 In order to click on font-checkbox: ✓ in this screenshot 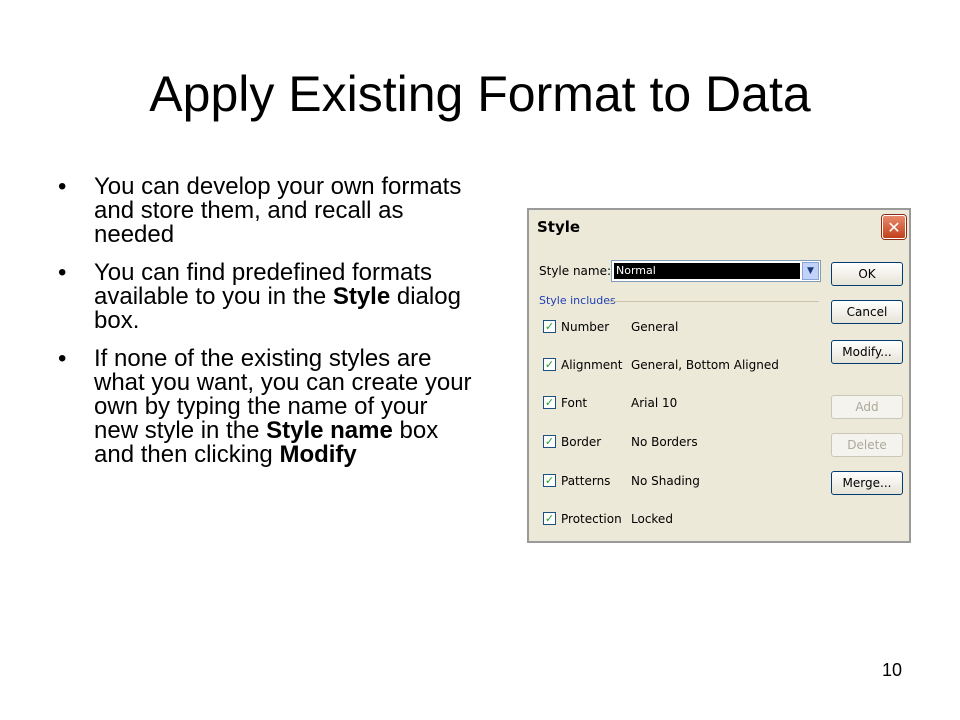, I will do `click(549, 402)`.